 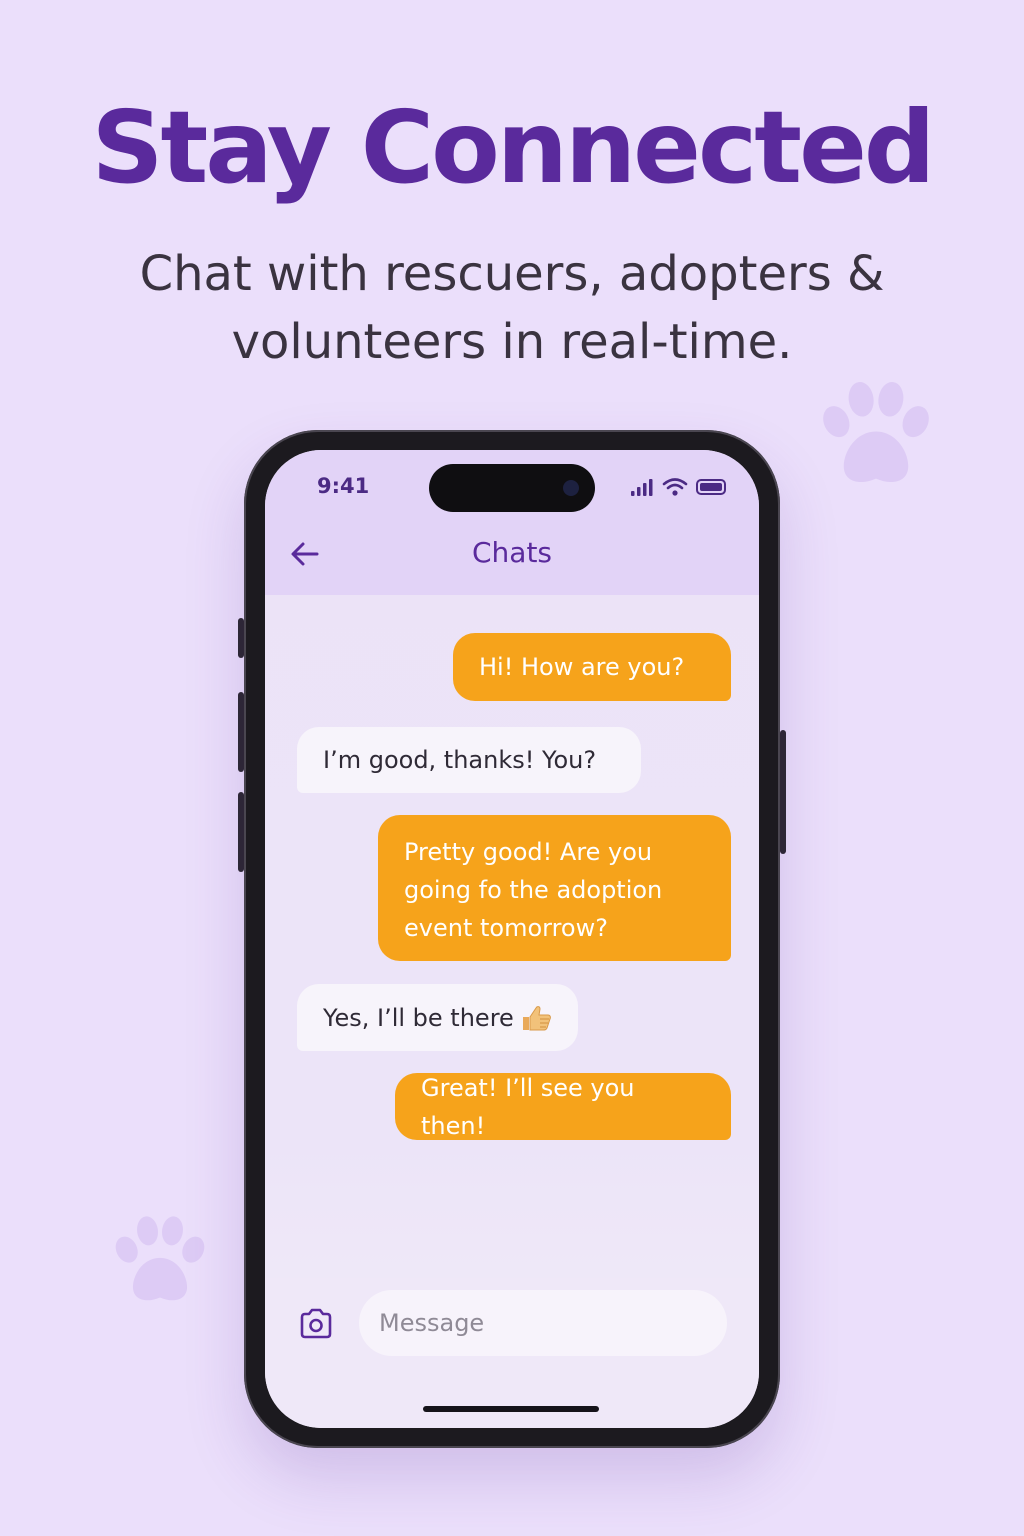 I want to click on status-icons, so click(x=678, y=487).